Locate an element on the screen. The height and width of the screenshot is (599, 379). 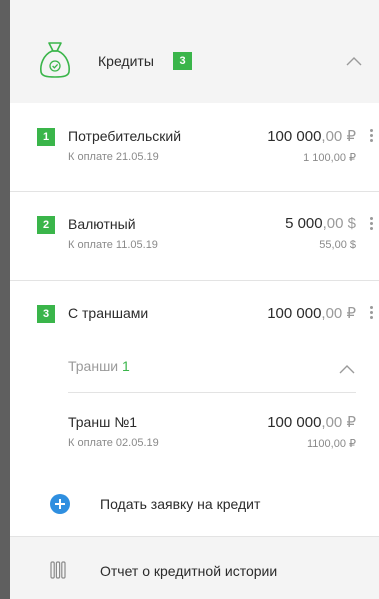
loan-name: Валютный is located at coordinates (102, 224).